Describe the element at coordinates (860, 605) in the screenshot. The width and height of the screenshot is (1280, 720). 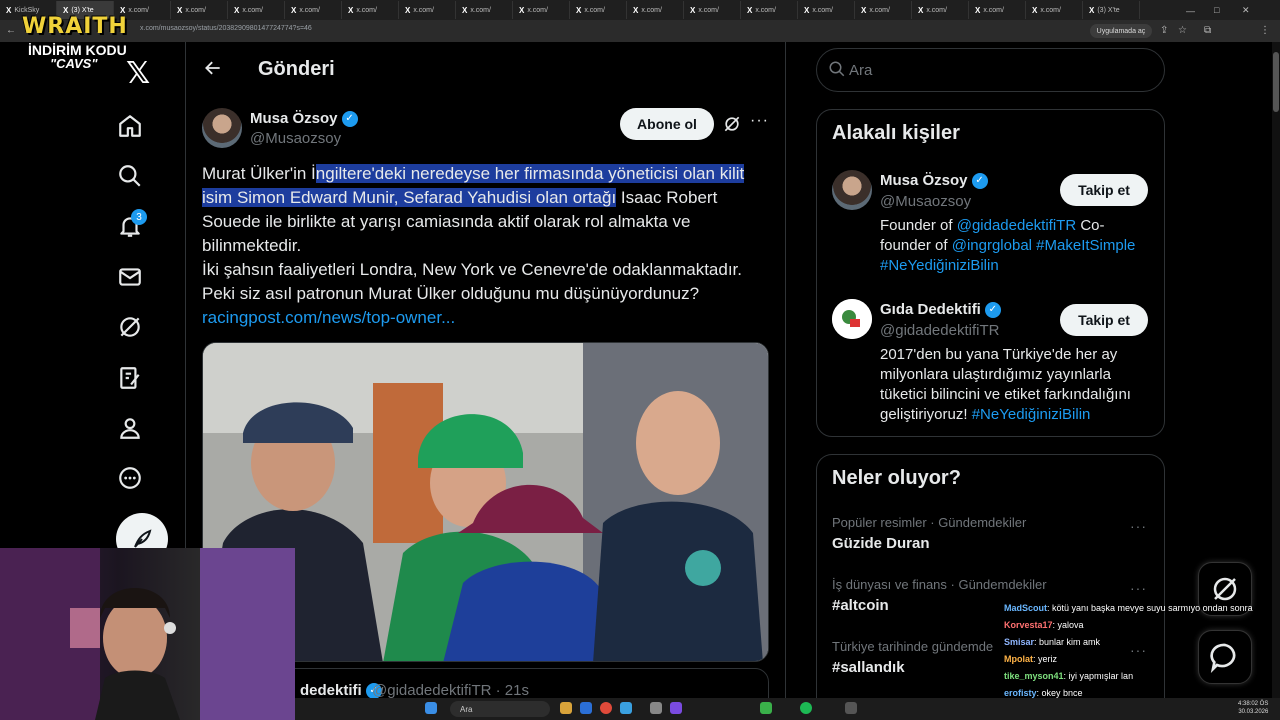
I see `trend-name: #altcoin` at that location.